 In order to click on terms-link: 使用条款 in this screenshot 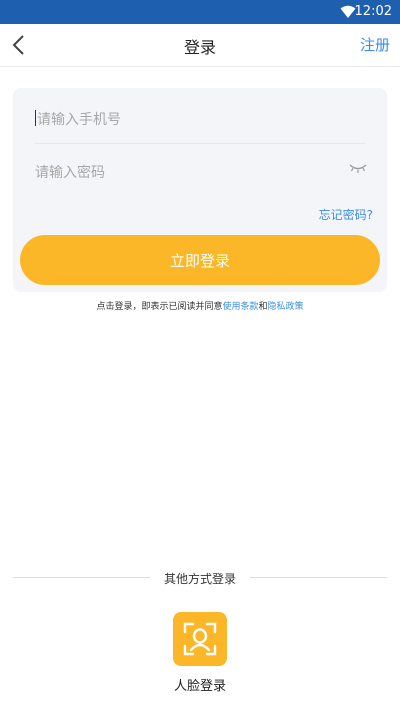, I will do `click(240, 307)`.